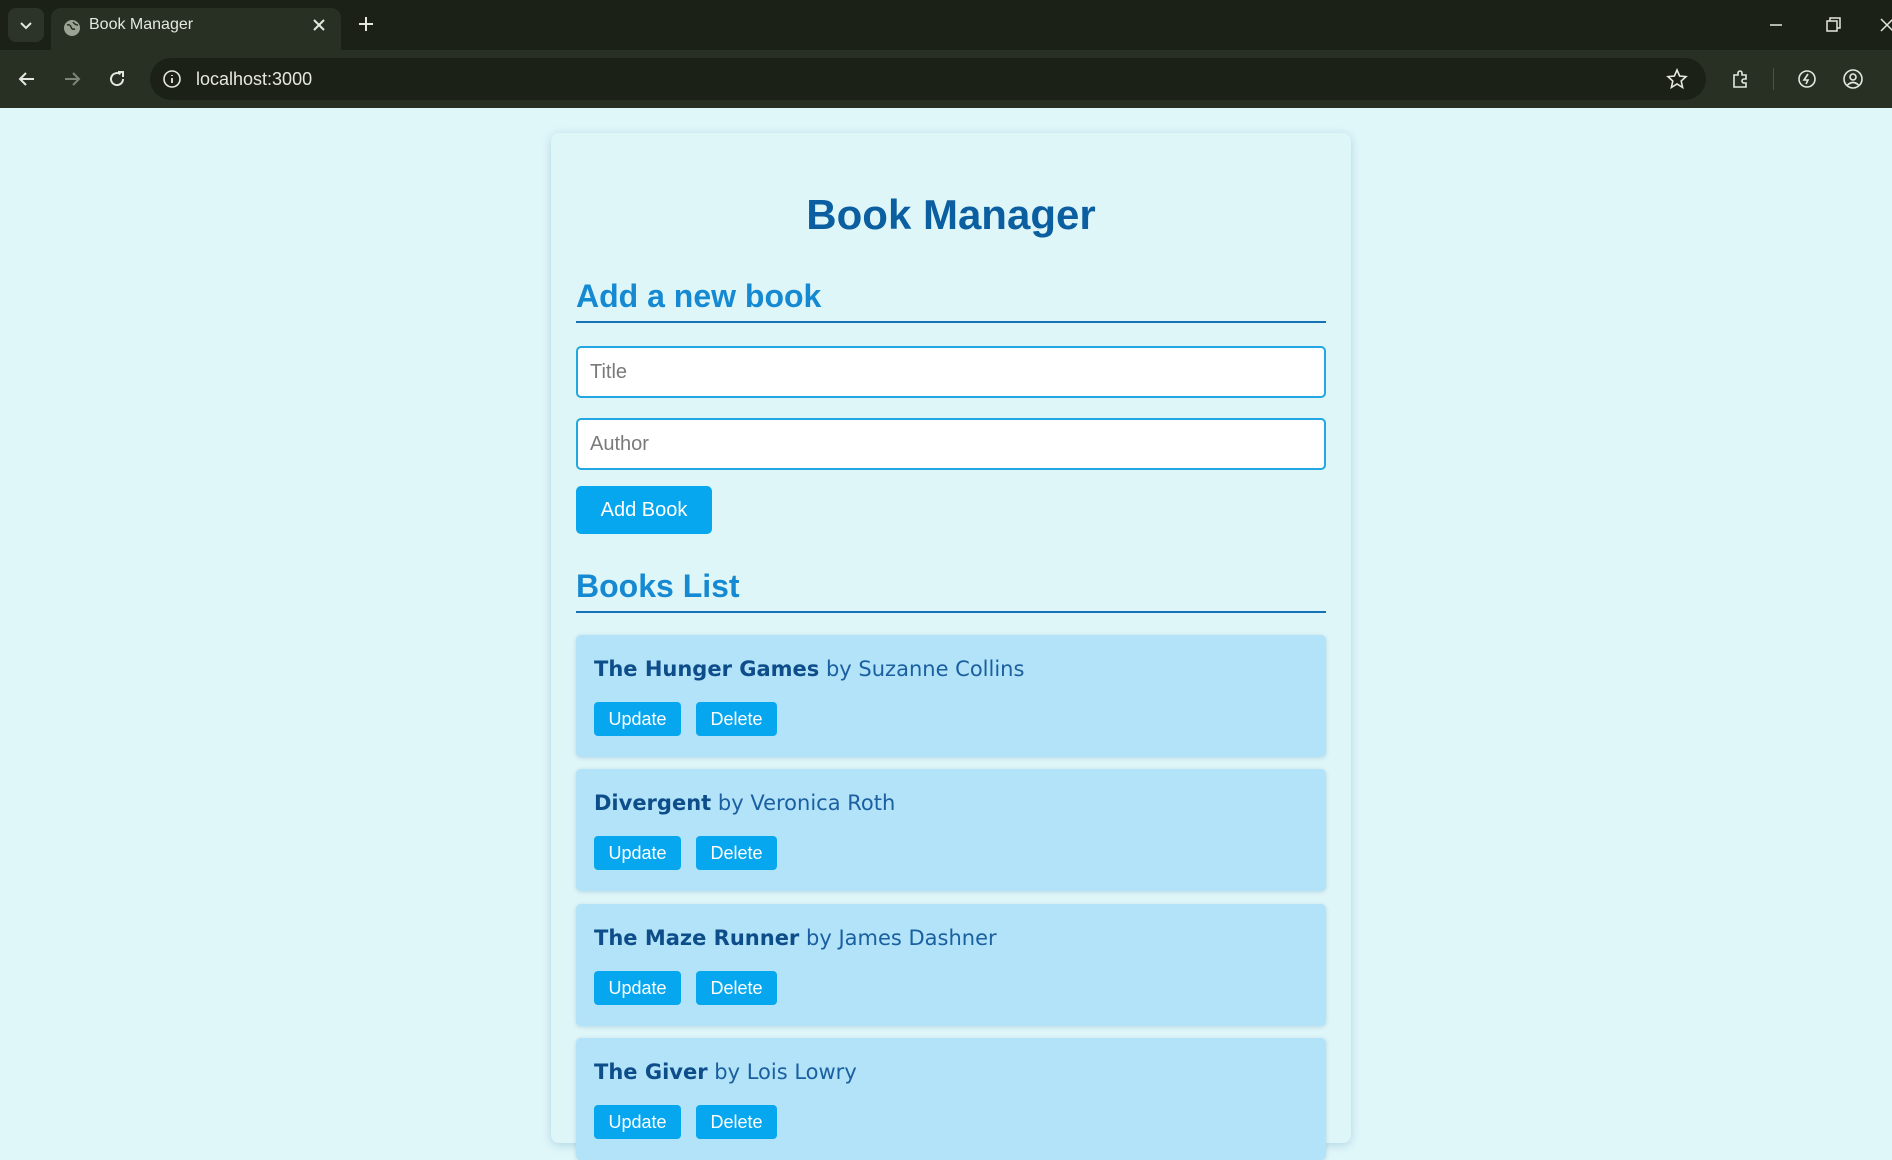 The image size is (1892, 1160). I want to click on close-window-icon, so click(1884, 25).